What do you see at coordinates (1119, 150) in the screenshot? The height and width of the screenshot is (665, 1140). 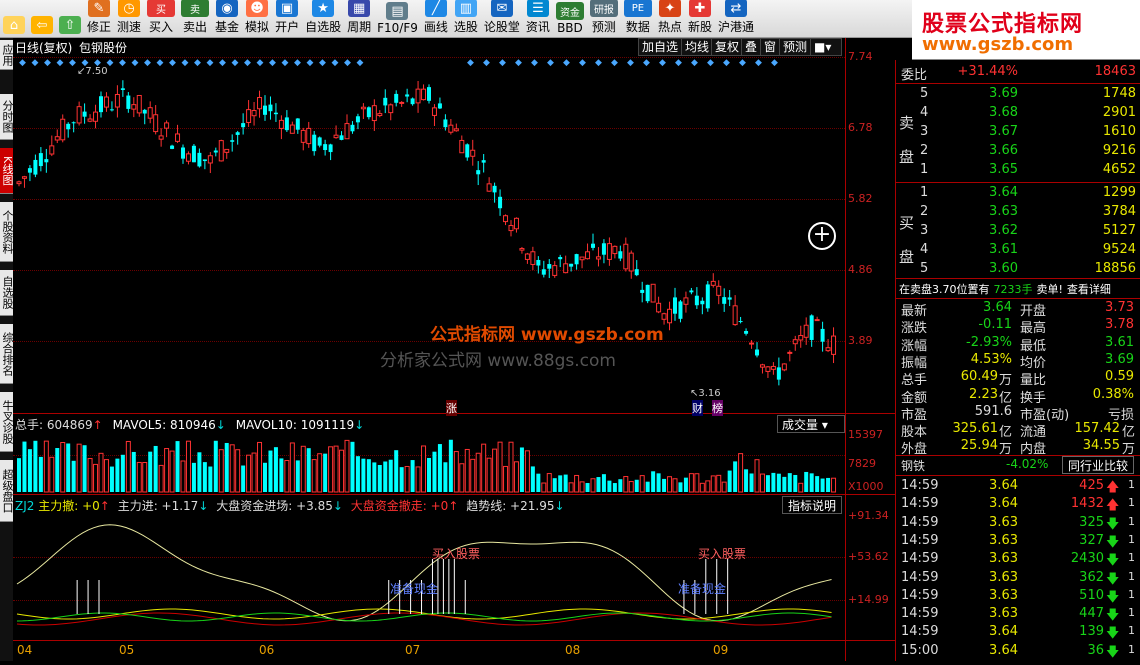 I see `level-volume: 9216` at bounding box center [1119, 150].